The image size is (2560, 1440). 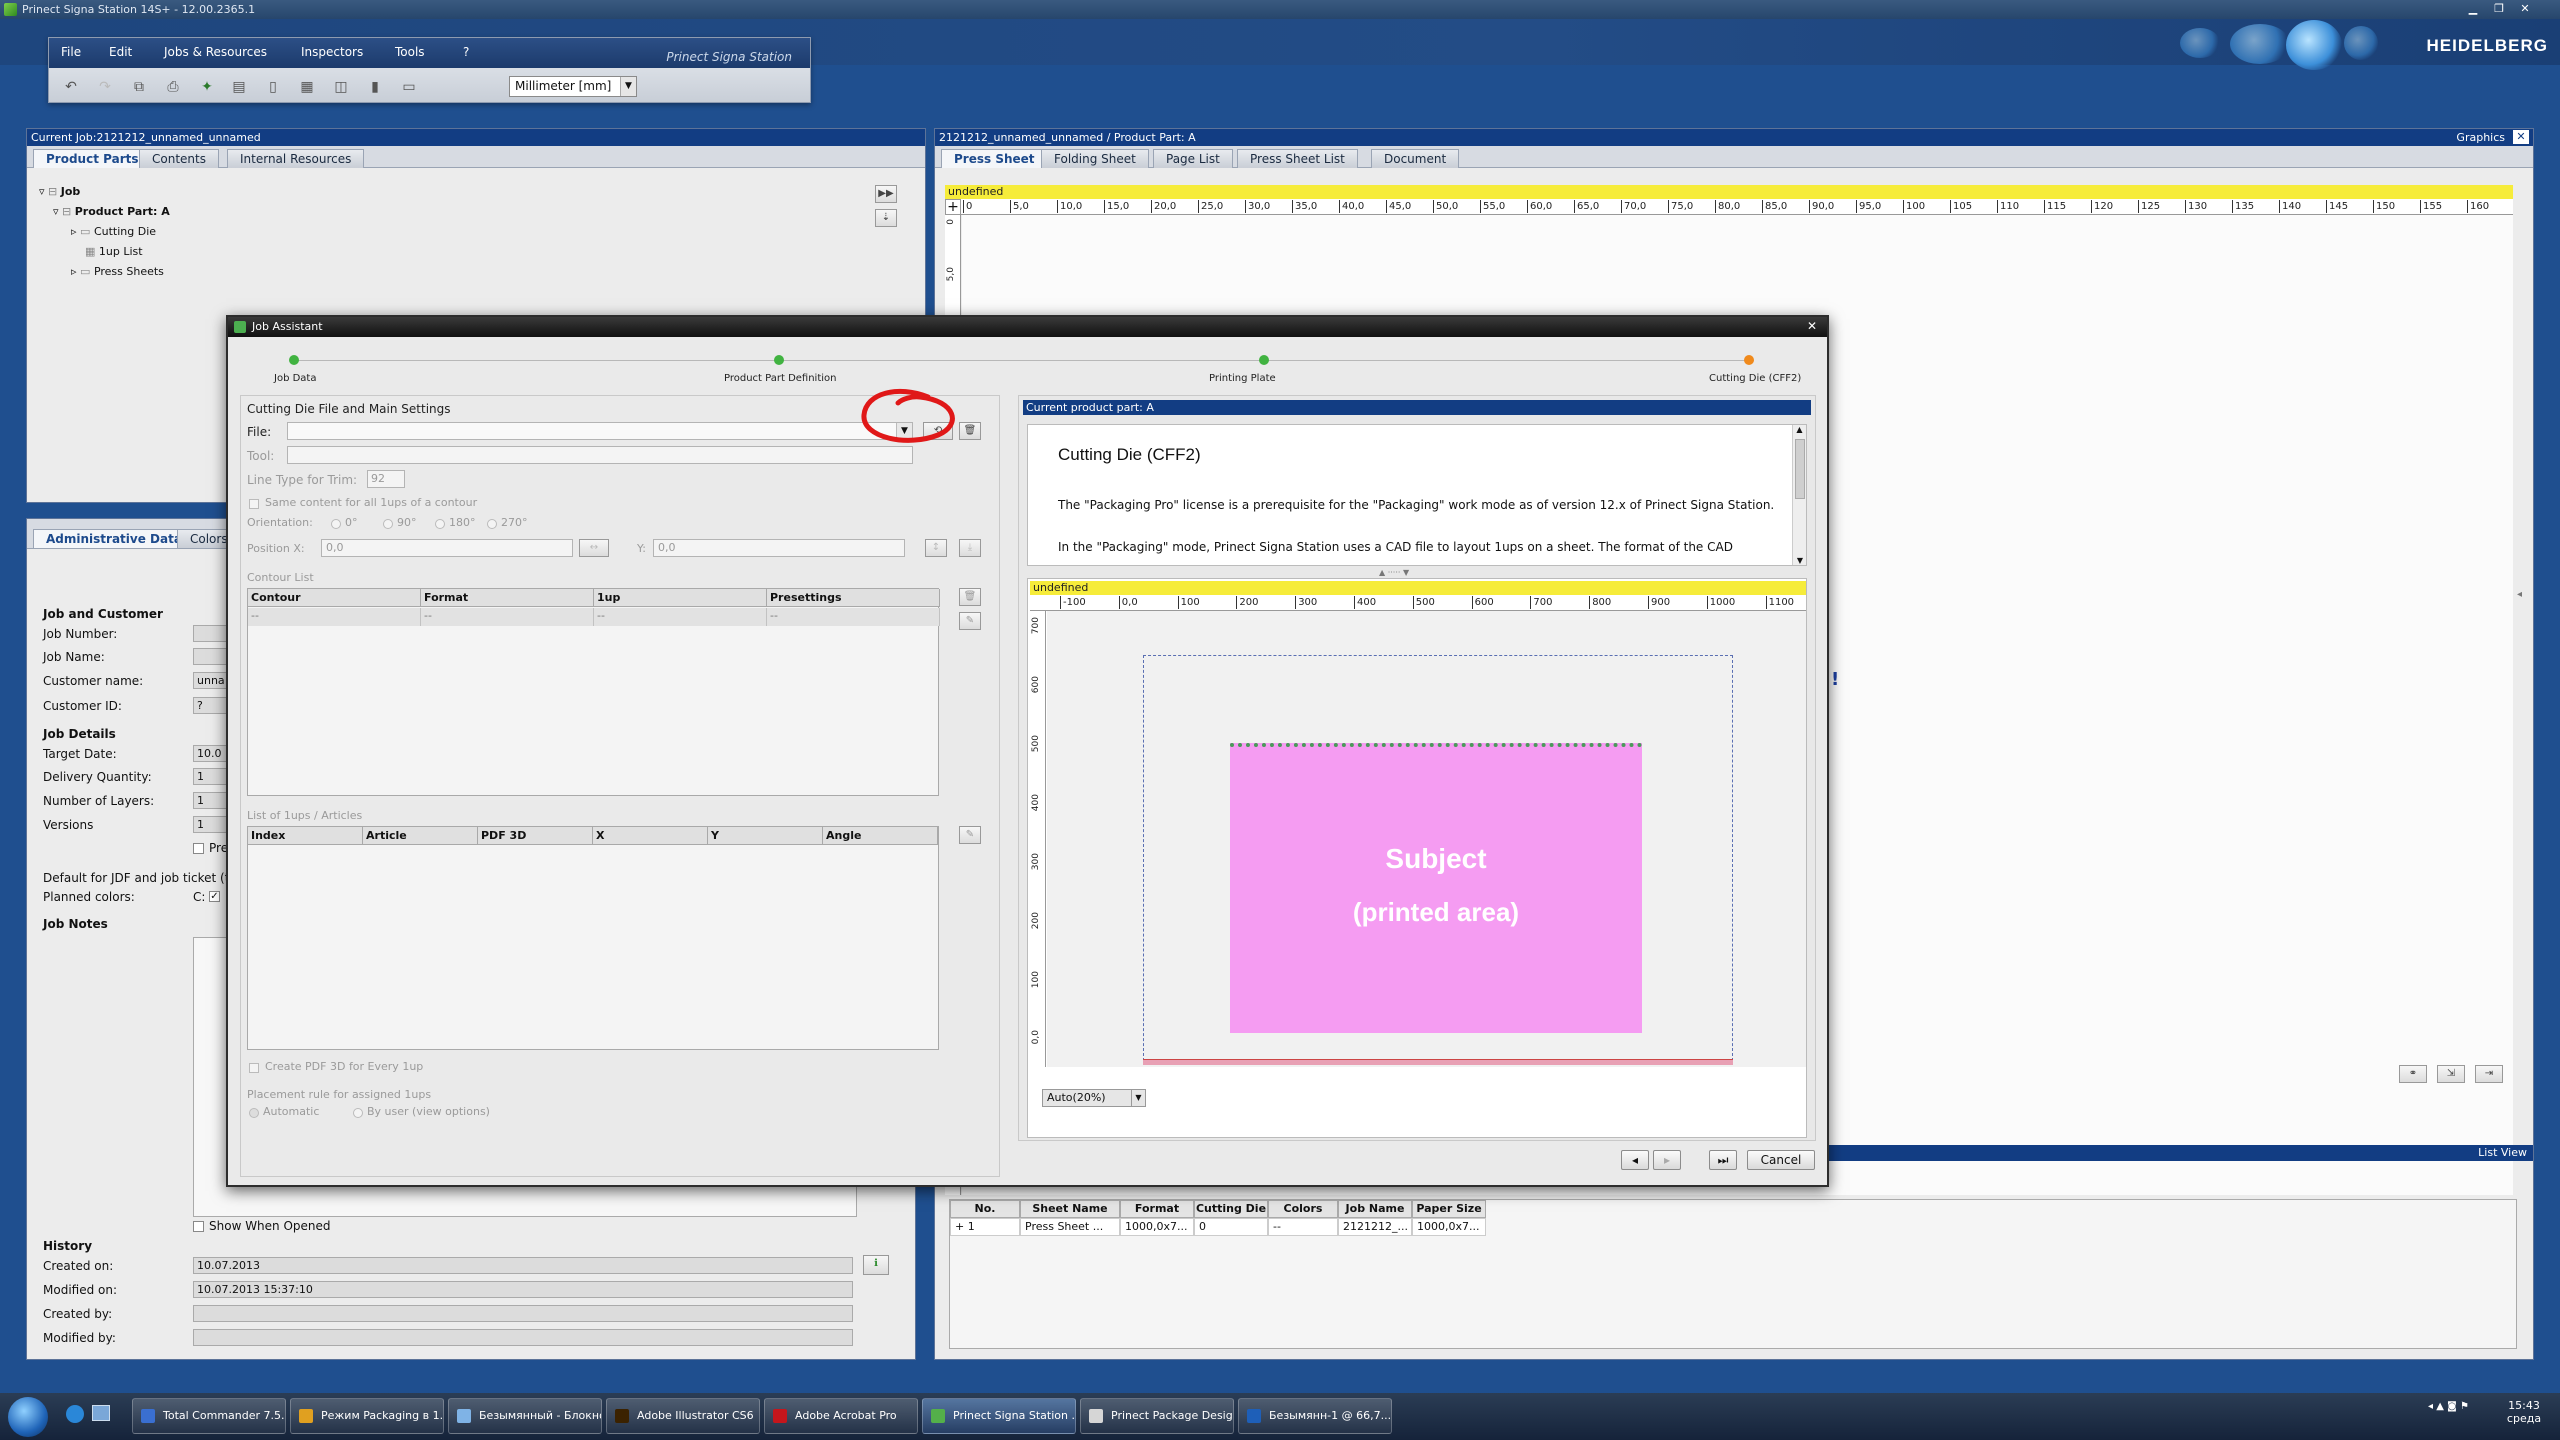 What do you see at coordinates (876, 1265) in the screenshot?
I see `info-icon: ℹ` at bounding box center [876, 1265].